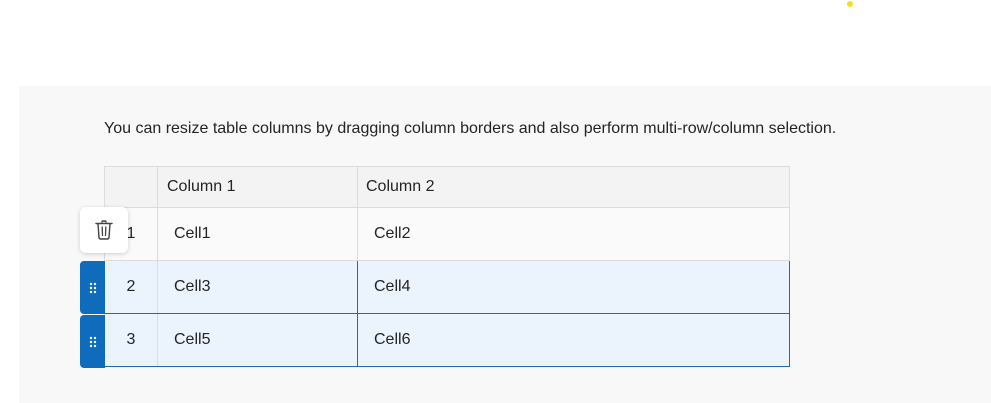  Describe the element at coordinates (850, 4) in the screenshot. I see `indicator-dot` at that location.